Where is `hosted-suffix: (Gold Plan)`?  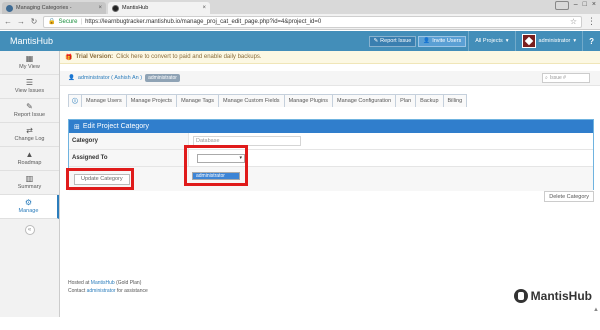 hosted-suffix: (Gold Plan) is located at coordinates (129, 283).